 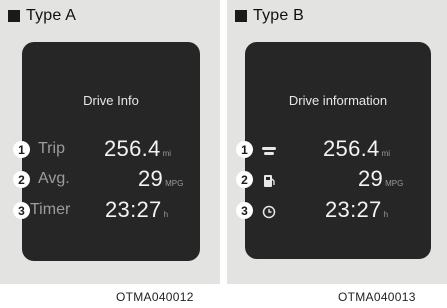 I want to click on timer-value: 23:27 h, so click(x=136, y=210).